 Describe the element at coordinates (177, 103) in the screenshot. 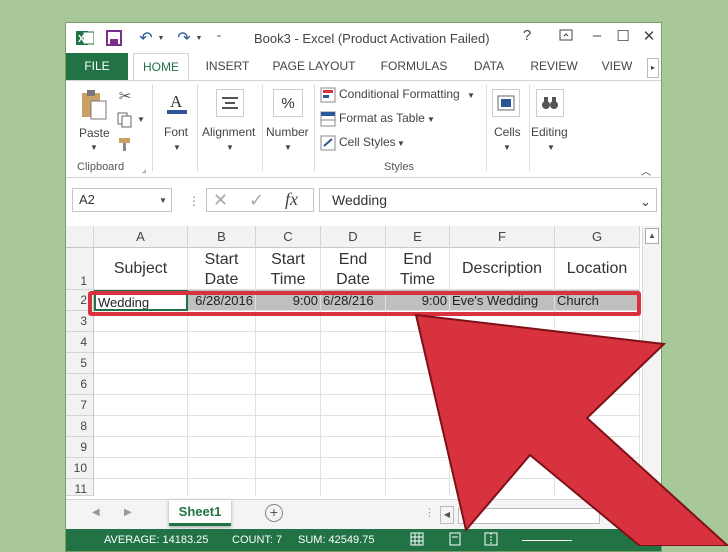

I see `font-icon: A` at that location.